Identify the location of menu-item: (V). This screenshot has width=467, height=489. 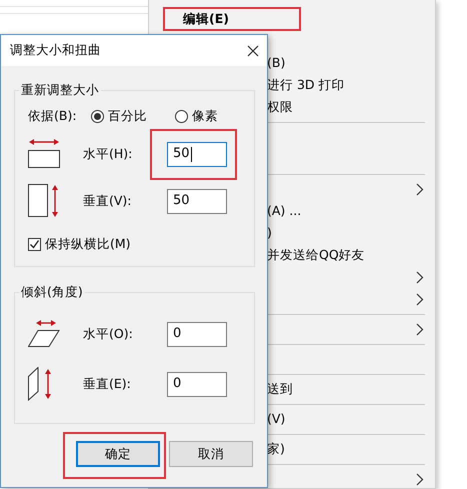
(276, 419).